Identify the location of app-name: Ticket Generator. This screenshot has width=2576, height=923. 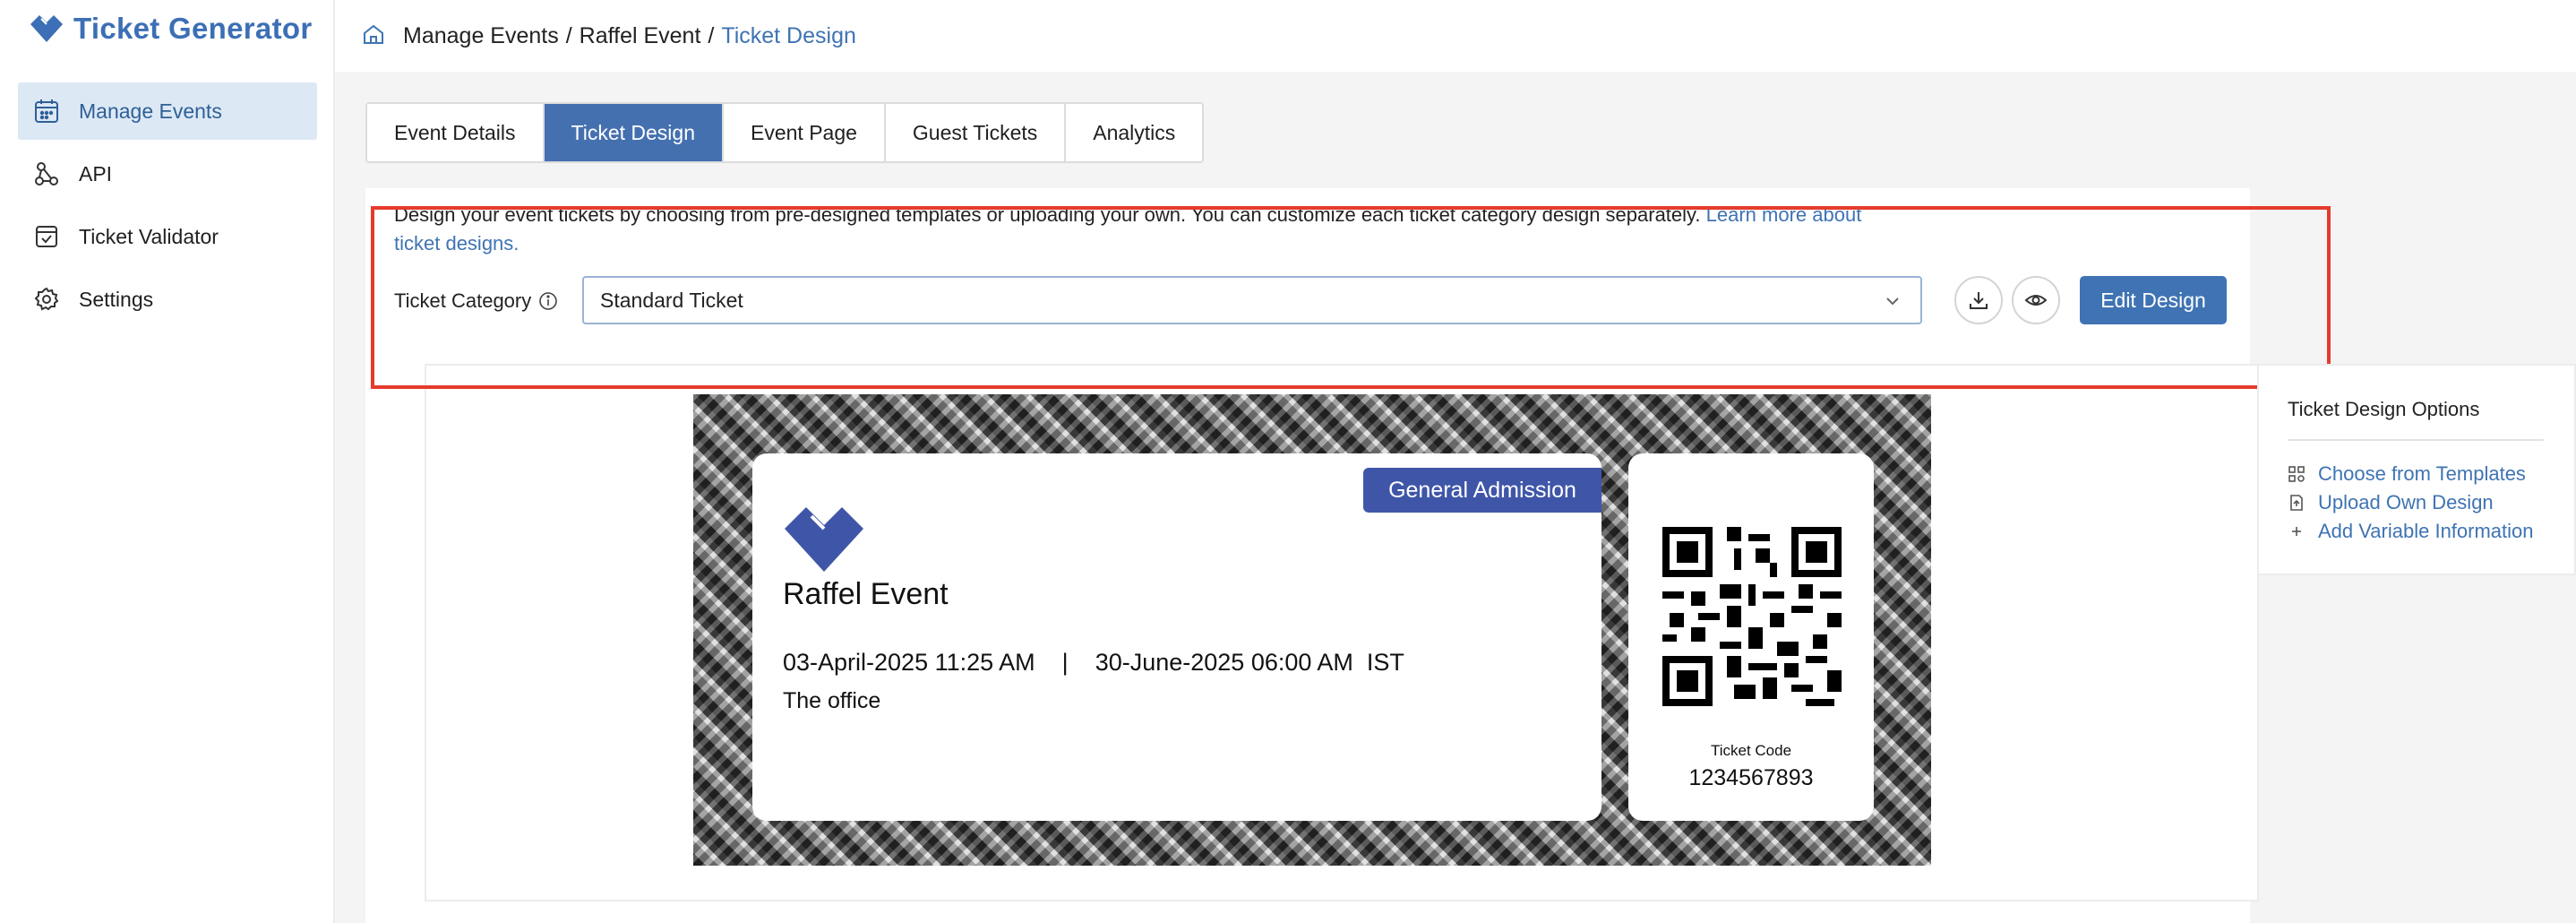
(193, 28).